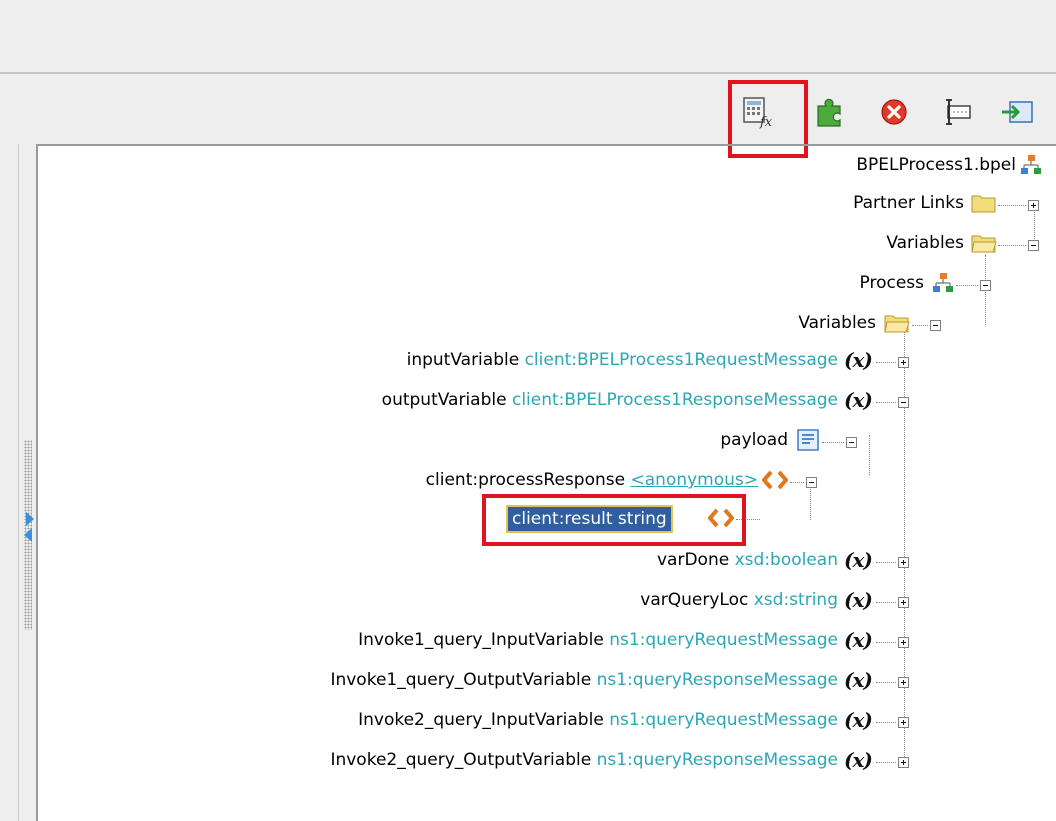 This screenshot has width=1056, height=821. Describe the element at coordinates (694, 480) in the screenshot. I see `element-type: <anonymous>` at that location.